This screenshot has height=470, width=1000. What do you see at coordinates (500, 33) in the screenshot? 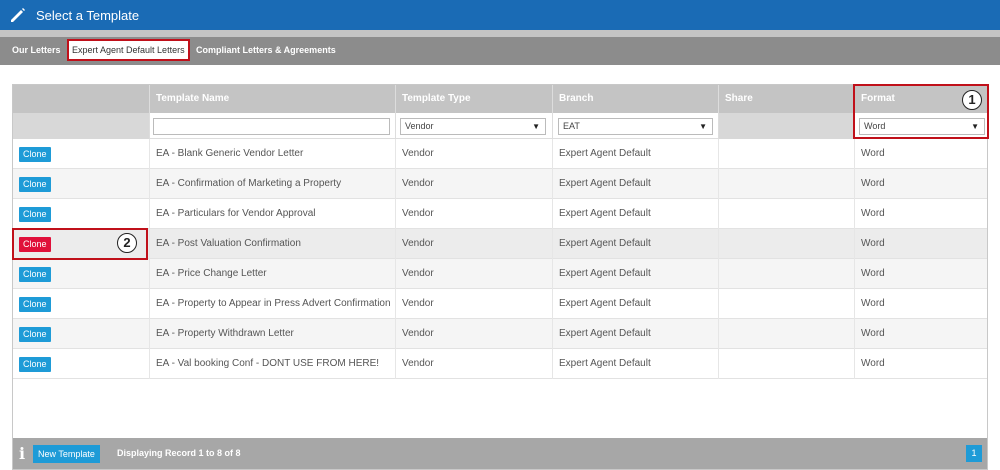
I see `title-subbar` at bounding box center [500, 33].